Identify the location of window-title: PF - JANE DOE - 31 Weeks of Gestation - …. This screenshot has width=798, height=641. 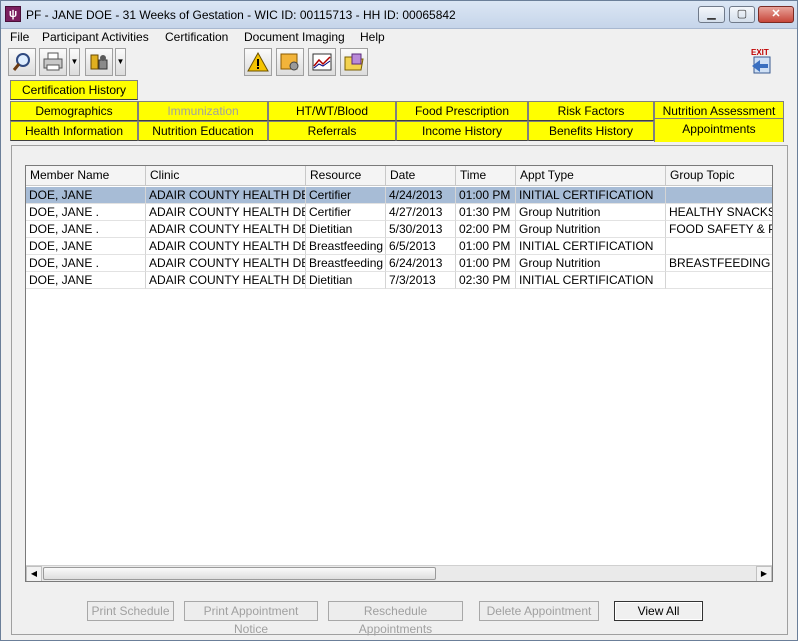
(241, 15).